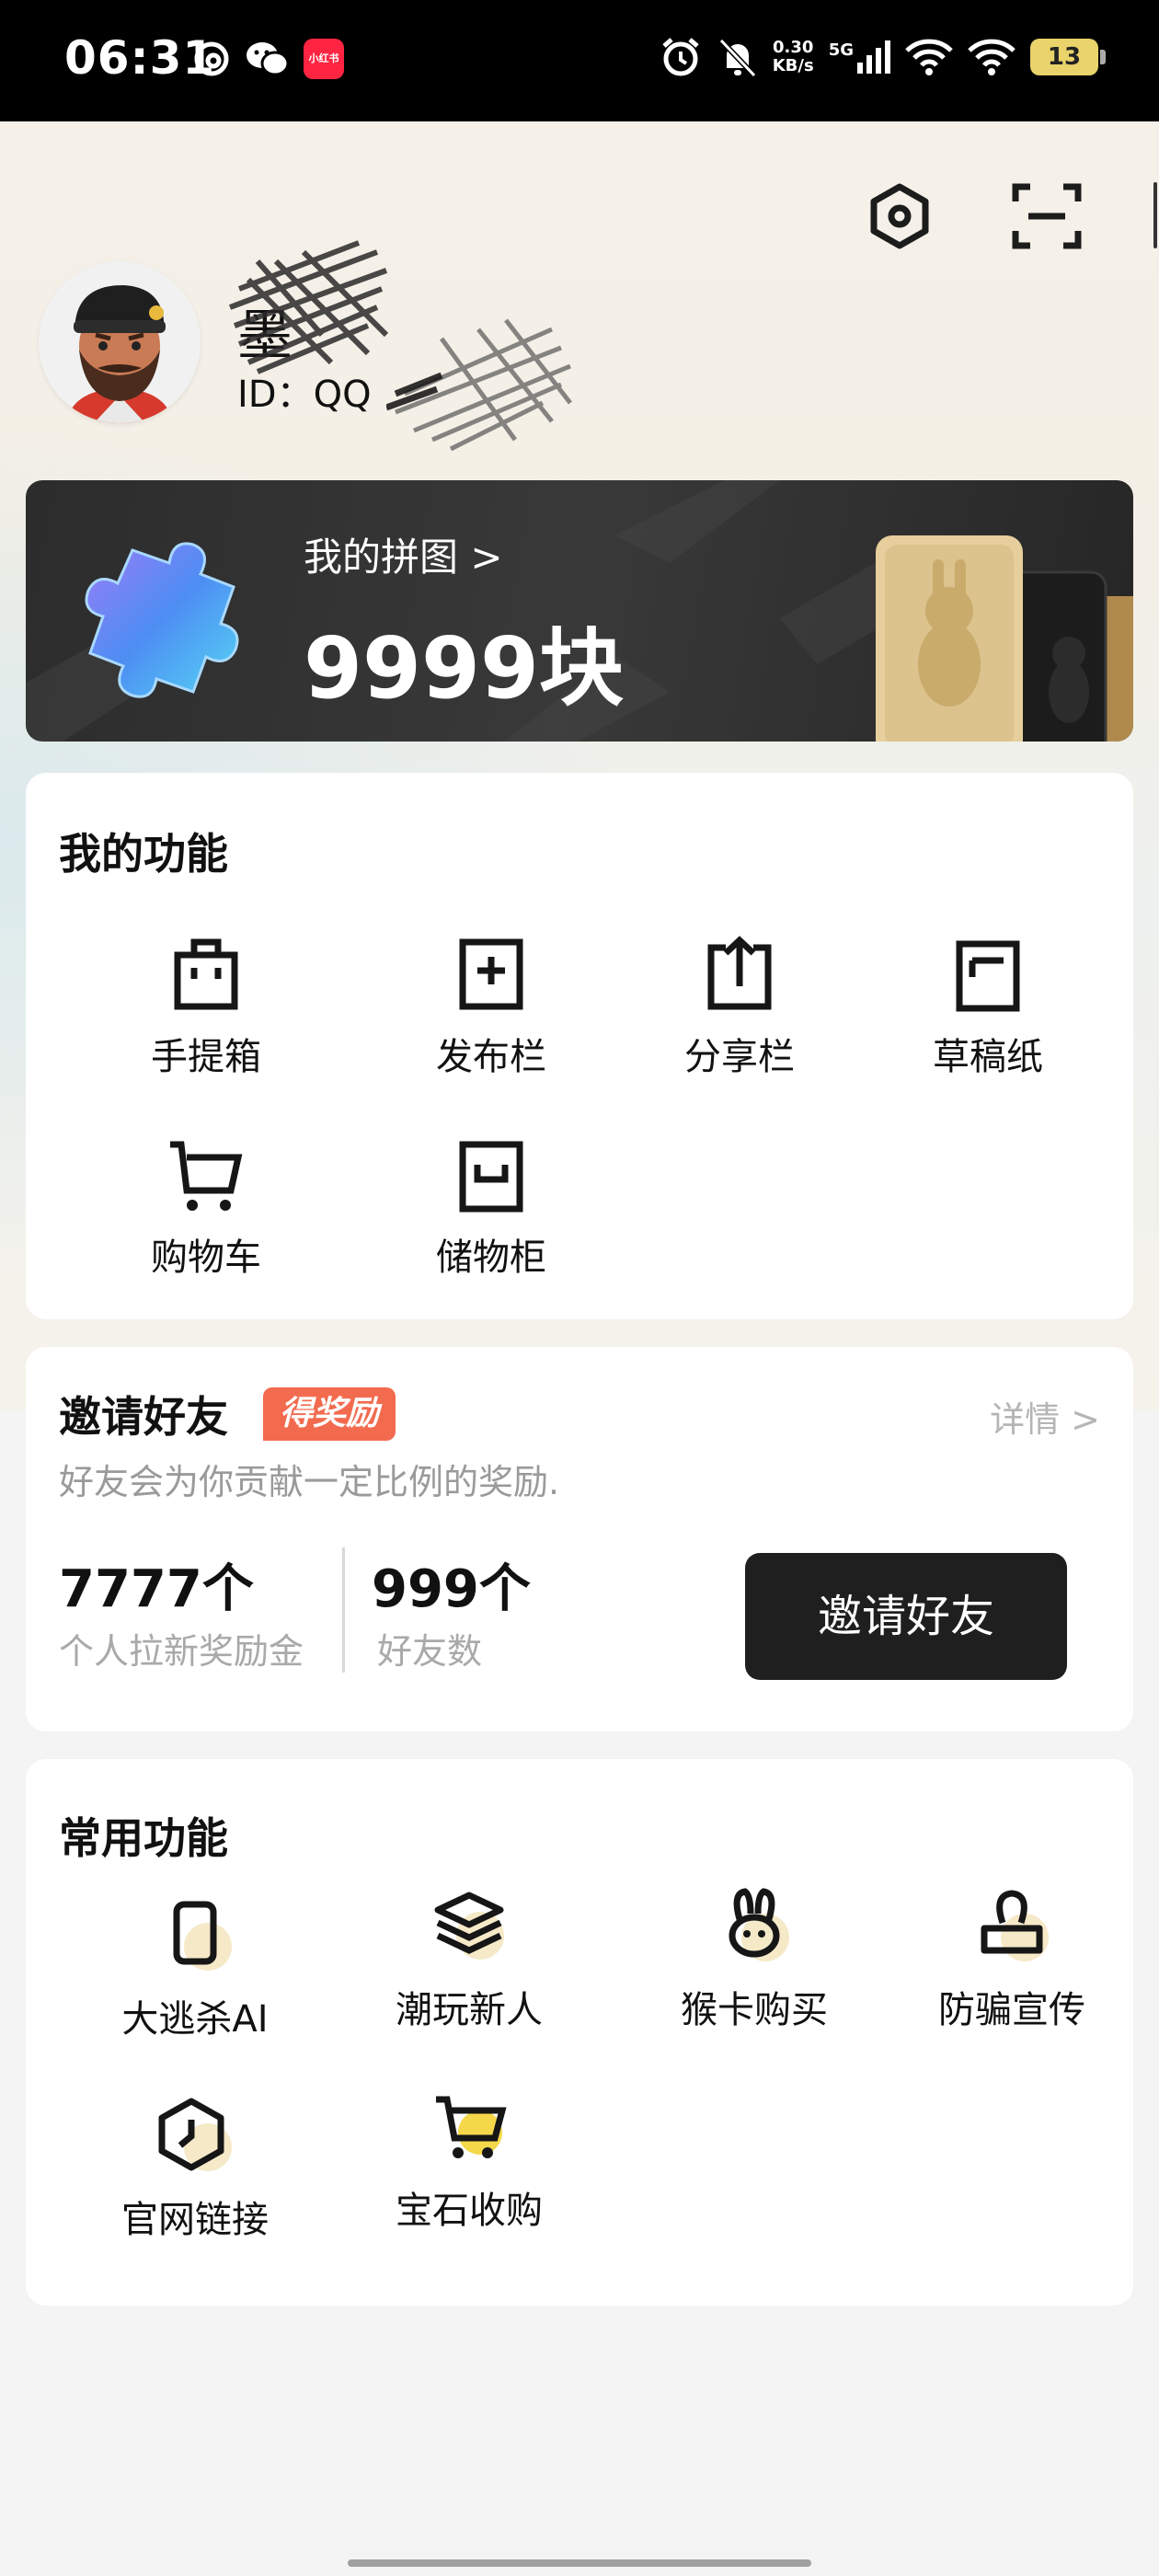  I want to click on status-bar: 06:31 小红书 0.30 KB/s 5G 13, so click(579, 60).